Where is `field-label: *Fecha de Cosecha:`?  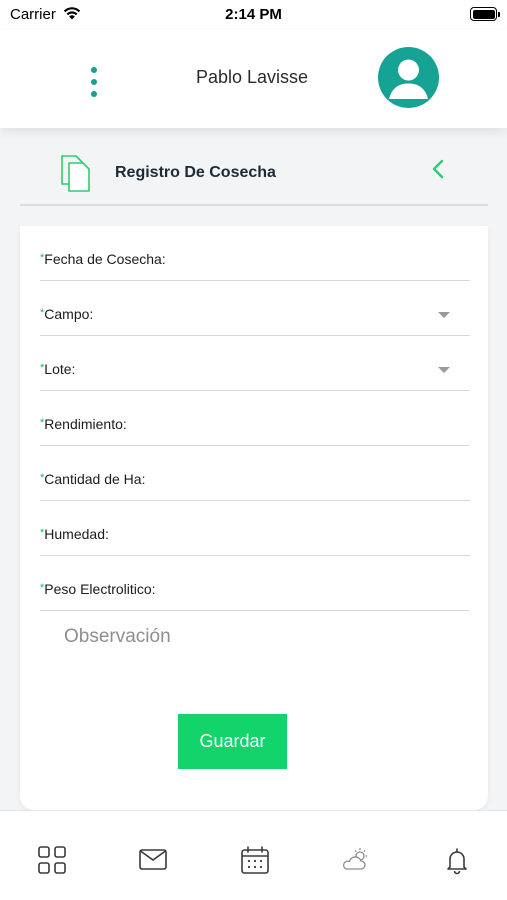 field-label: *Fecha de Cosecha: is located at coordinates (103, 259).